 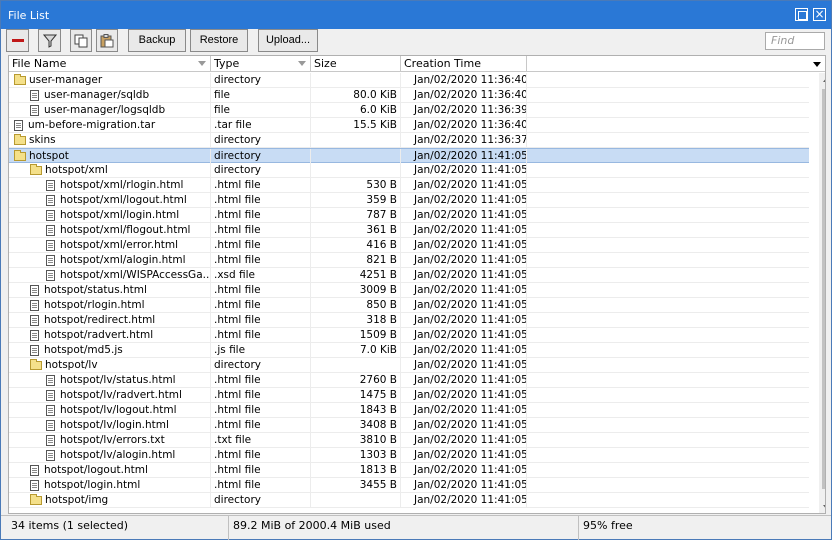 I want to click on file-name: um-before-migration.tar, so click(x=92, y=125).